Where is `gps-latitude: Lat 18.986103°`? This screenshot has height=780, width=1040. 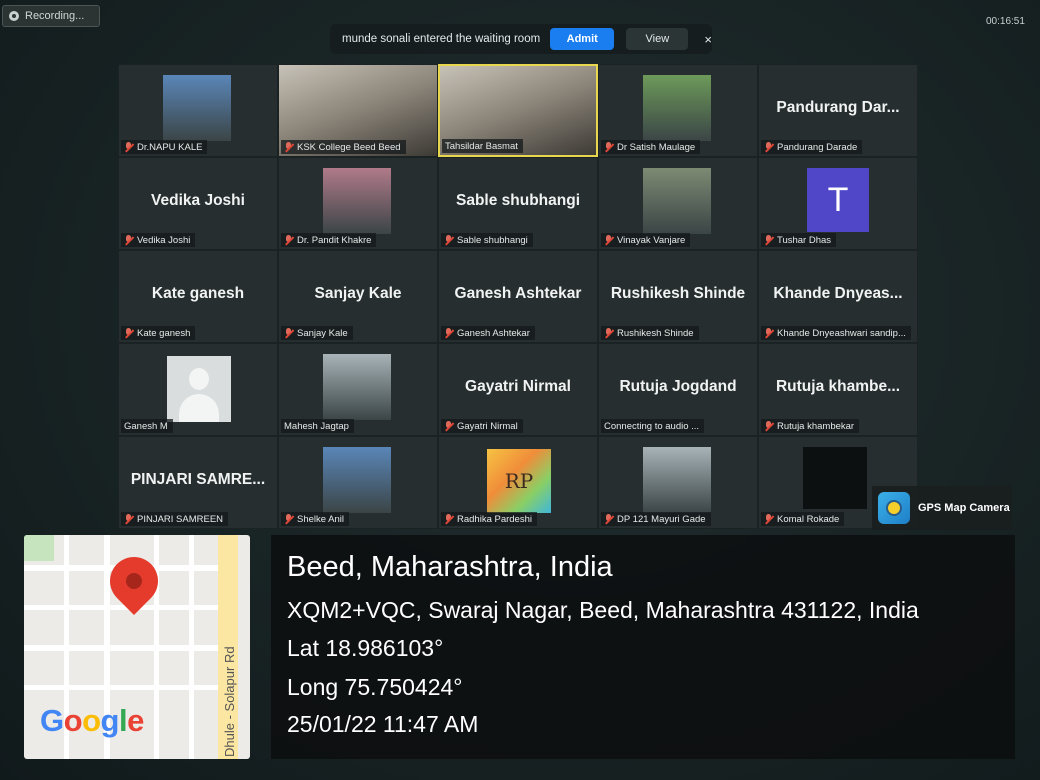 gps-latitude: Lat 18.986103° is located at coordinates (365, 648).